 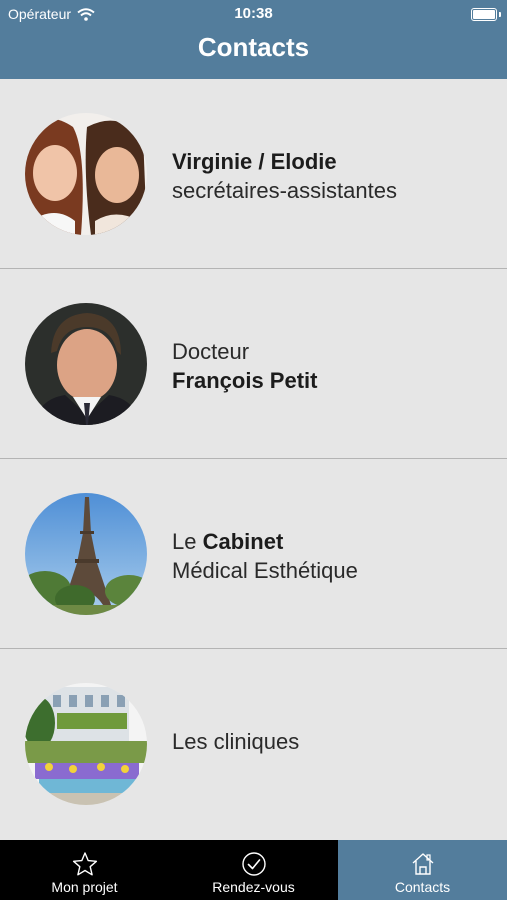 I want to click on tab-label: Rendez-vous, so click(x=253, y=887).